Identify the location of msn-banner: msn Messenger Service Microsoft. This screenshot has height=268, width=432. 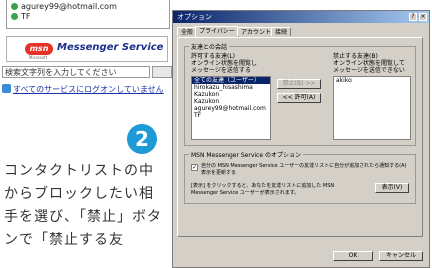
(87, 49).